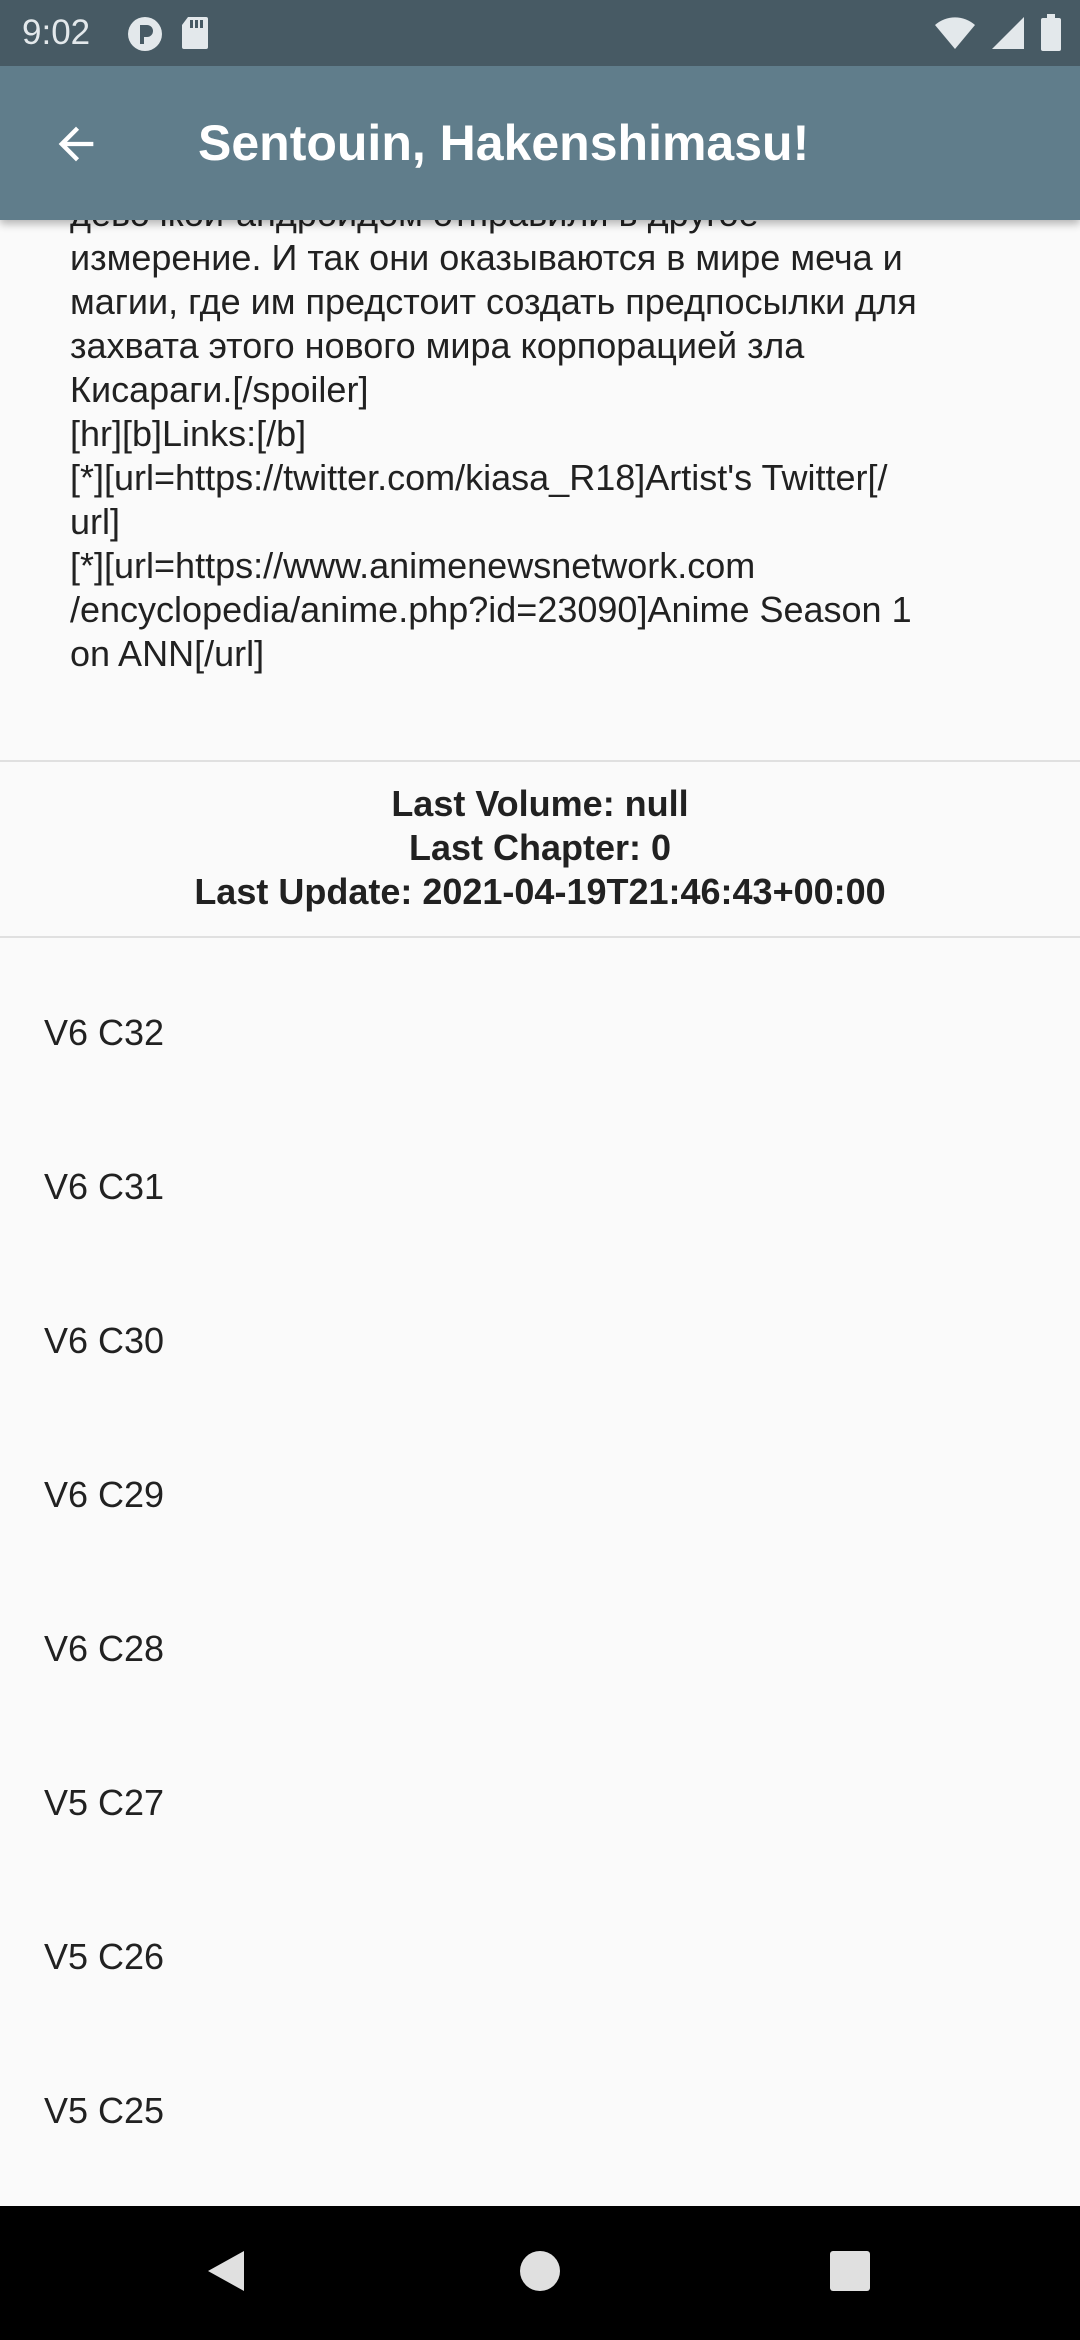 This screenshot has width=1080, height=2340. I want to click on chapter-label: V6 C29, so click(104, 1494).